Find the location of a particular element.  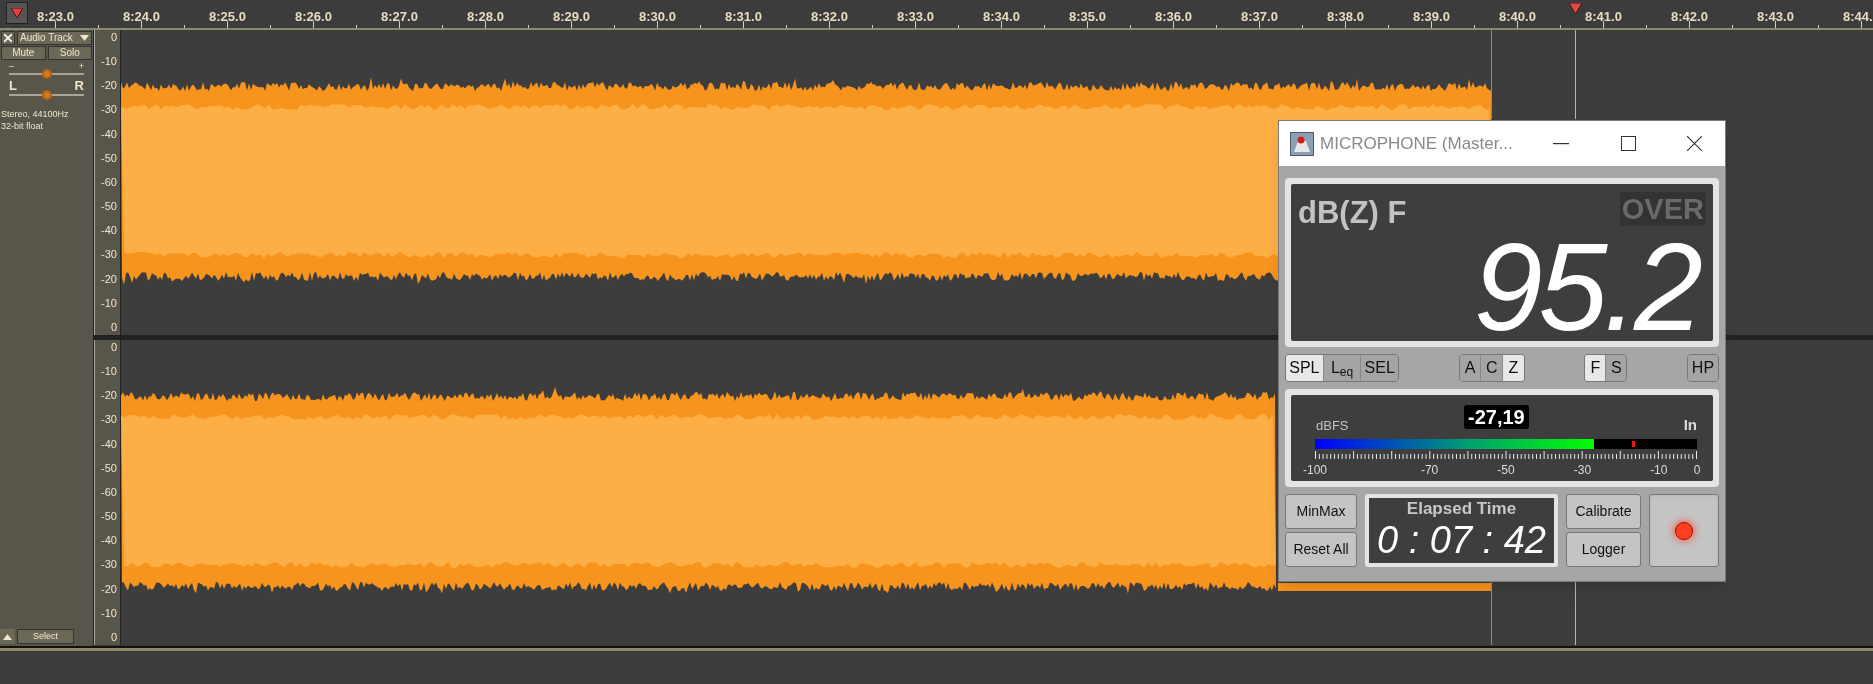

elapsed-time-value: 0 : 07 : 42 is located at coordinates (1461, 540).